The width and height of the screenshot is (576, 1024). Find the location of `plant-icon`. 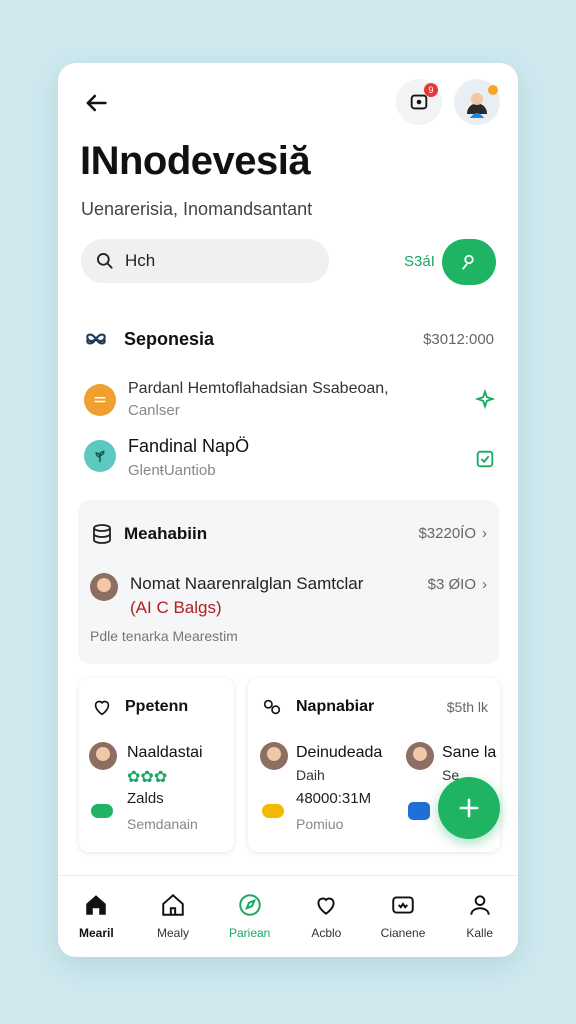

plant-icon is located at coordinates (100, 456).